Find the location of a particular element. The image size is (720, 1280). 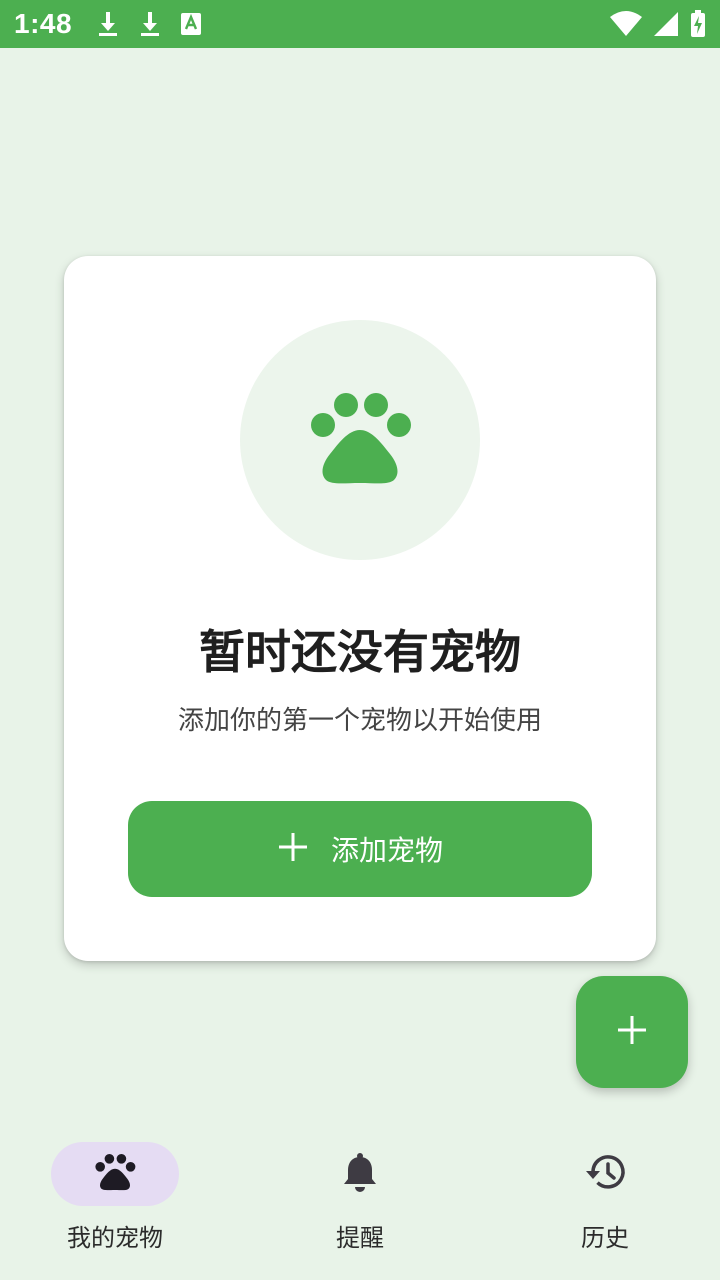

add-pet-button: 添加宠物 is located at coordinates (360, 849).